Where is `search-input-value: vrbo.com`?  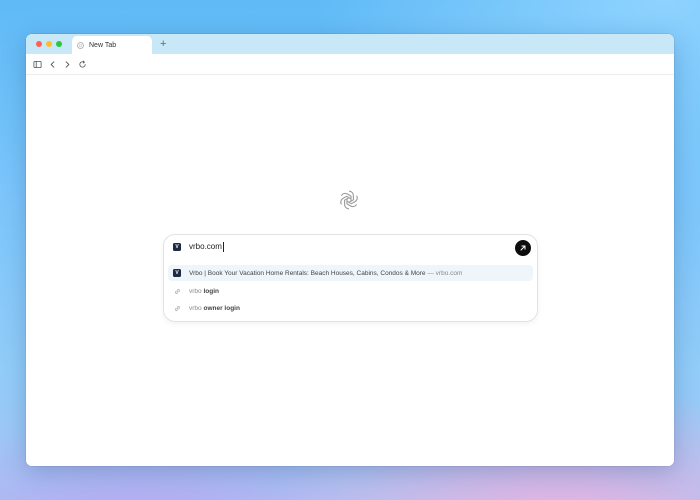 search-input-value: vrbo.com is located at coordinates (205, 246).